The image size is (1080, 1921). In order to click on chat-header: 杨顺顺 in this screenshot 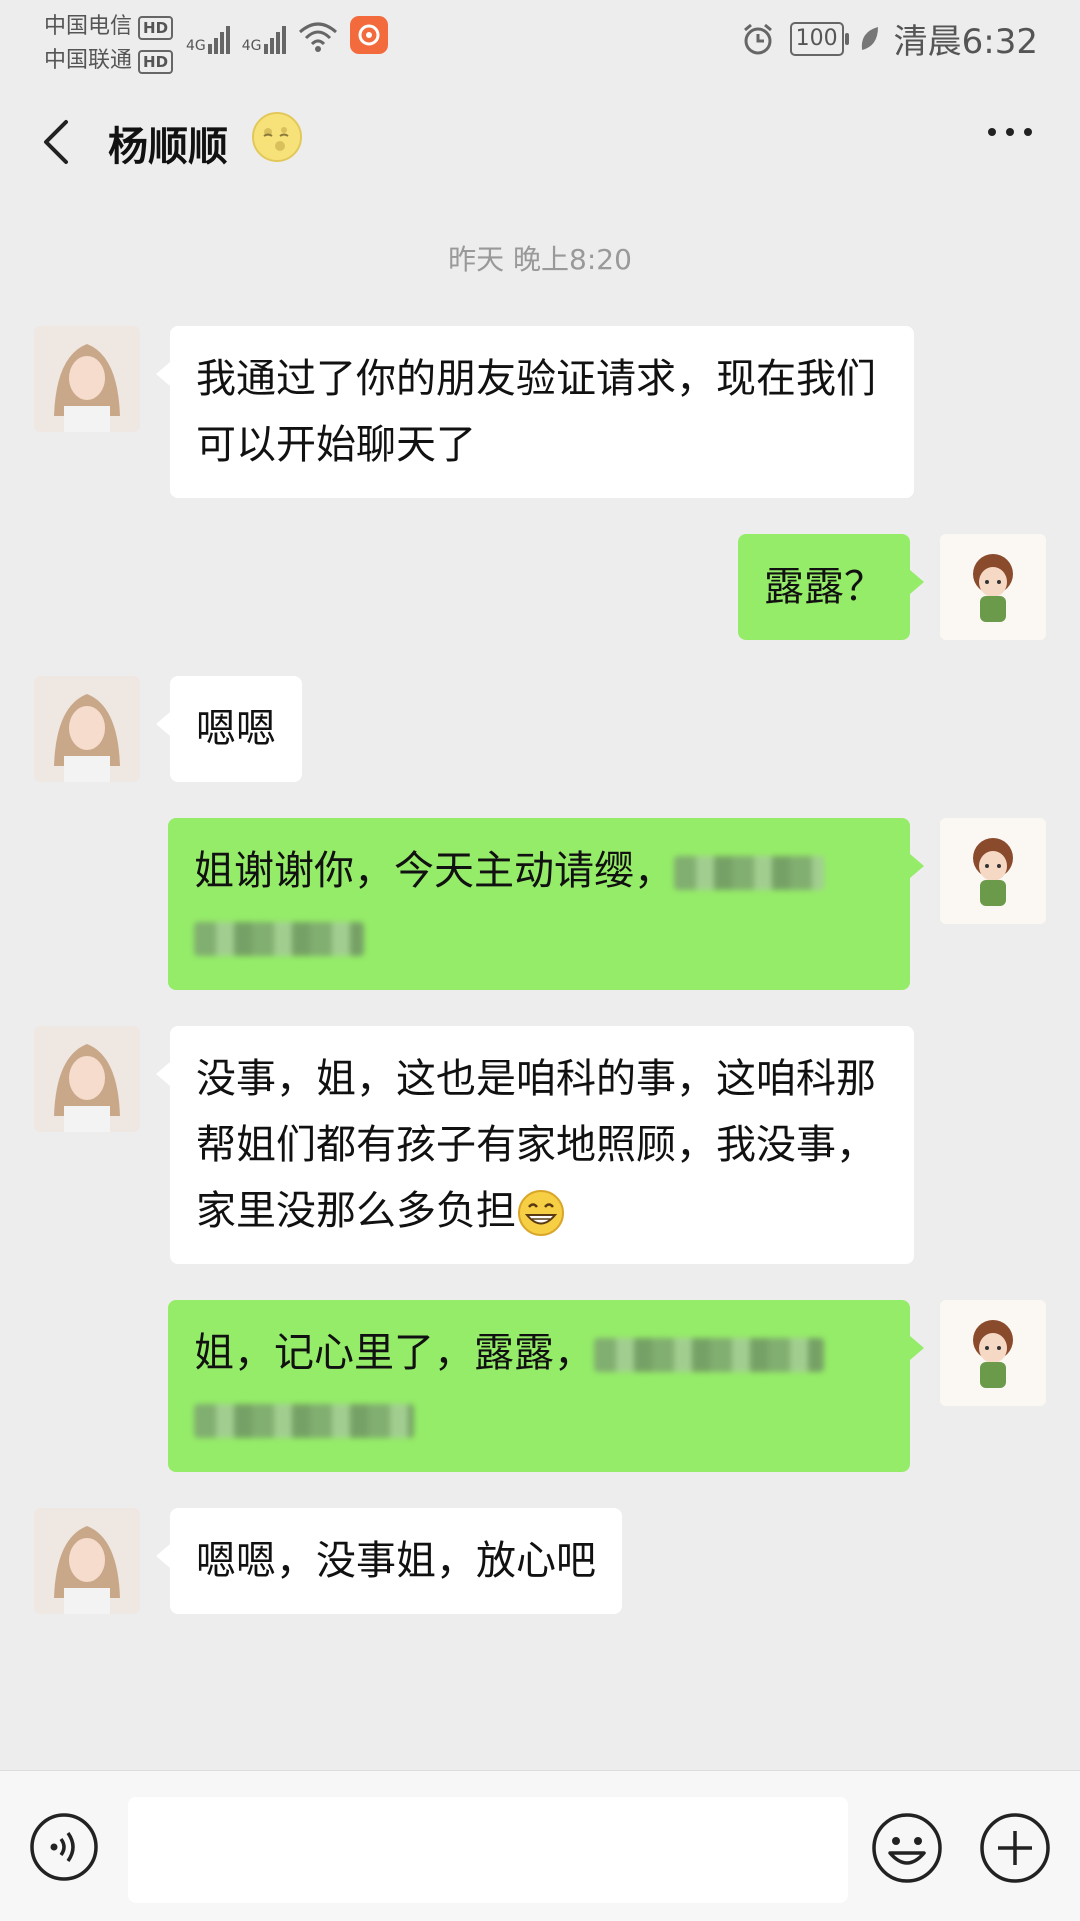, I will do `click(540, 140)`.